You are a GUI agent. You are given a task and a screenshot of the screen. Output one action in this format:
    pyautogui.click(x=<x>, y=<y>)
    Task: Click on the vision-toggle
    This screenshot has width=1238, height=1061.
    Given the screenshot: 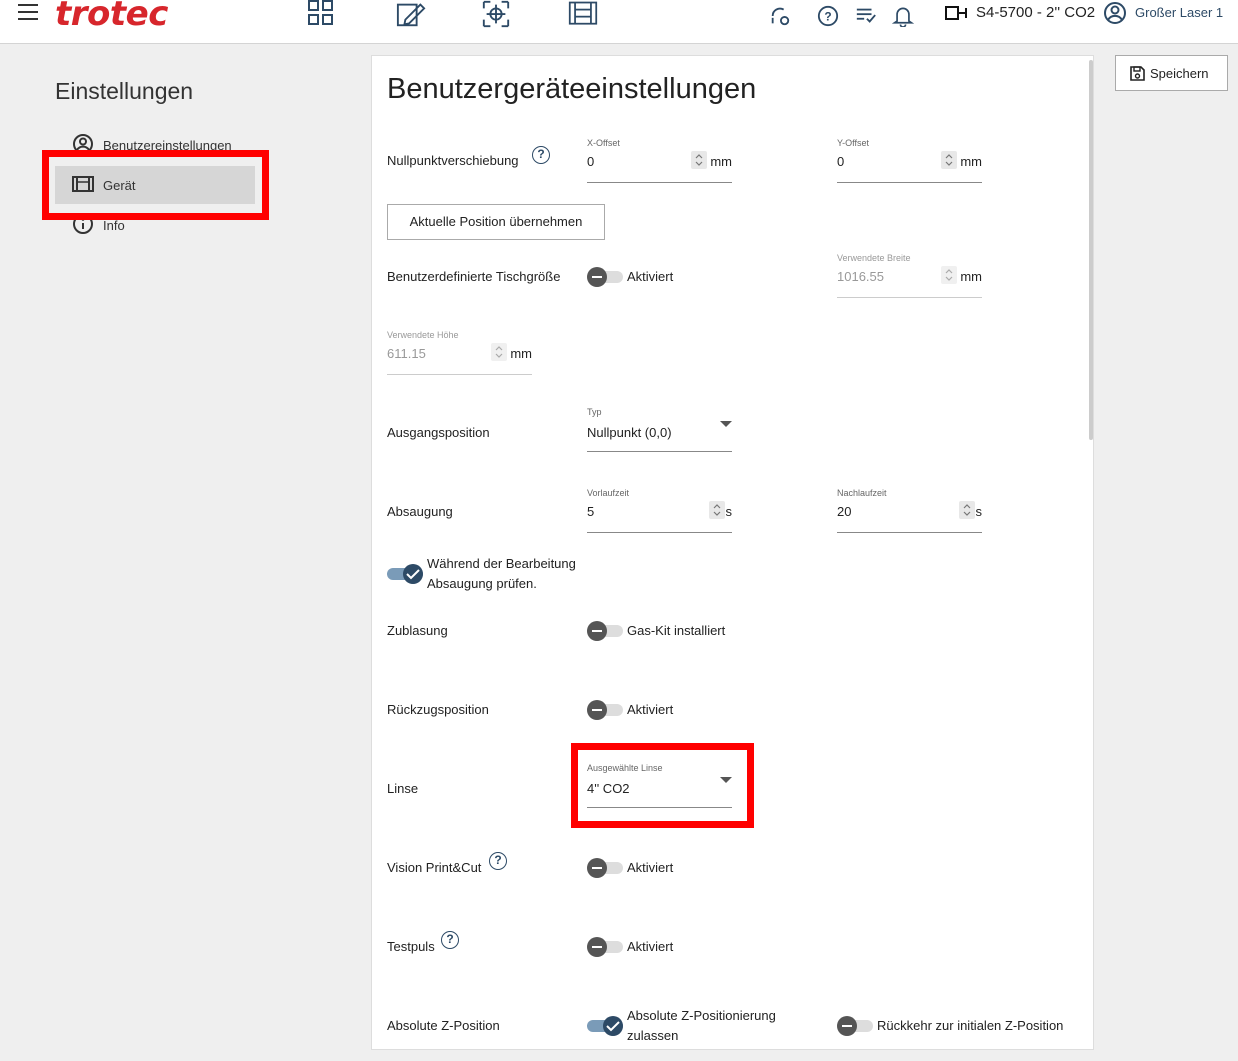 What is the action you would take?
    pyautogui.click(x=605, y=868)
    